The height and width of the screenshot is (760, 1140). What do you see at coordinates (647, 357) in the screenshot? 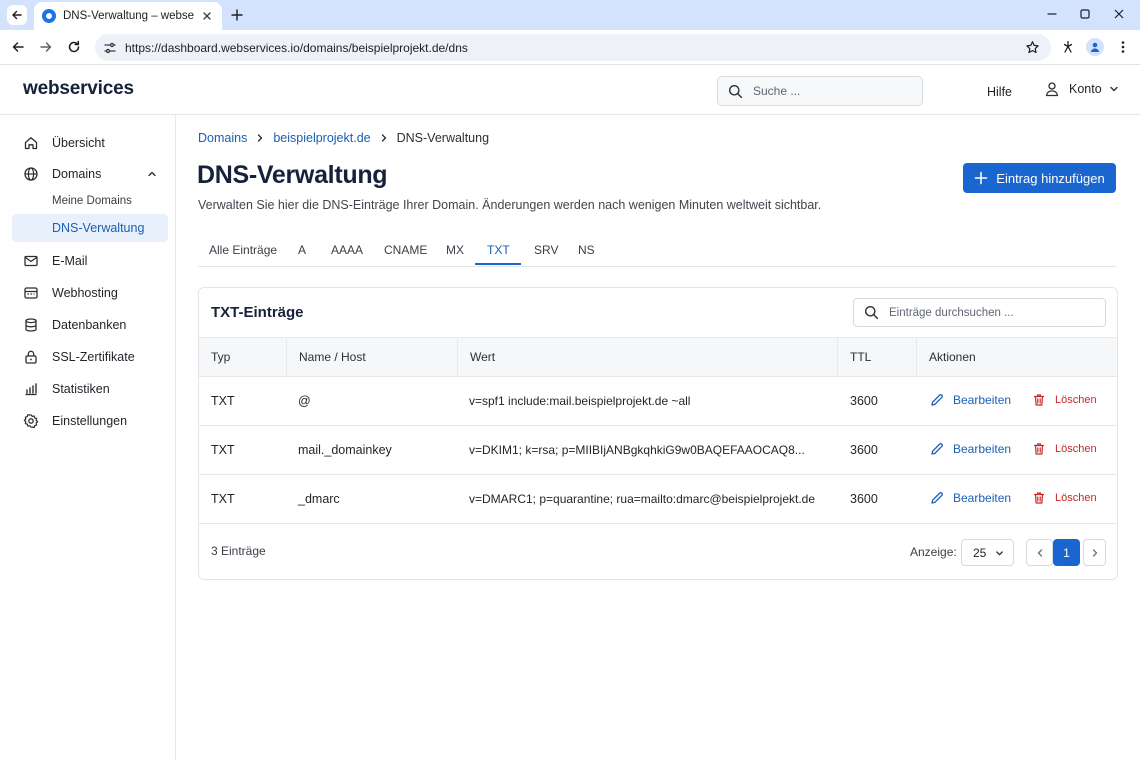
I see `column-header-value: Wert` at bounding box center [647, 357].